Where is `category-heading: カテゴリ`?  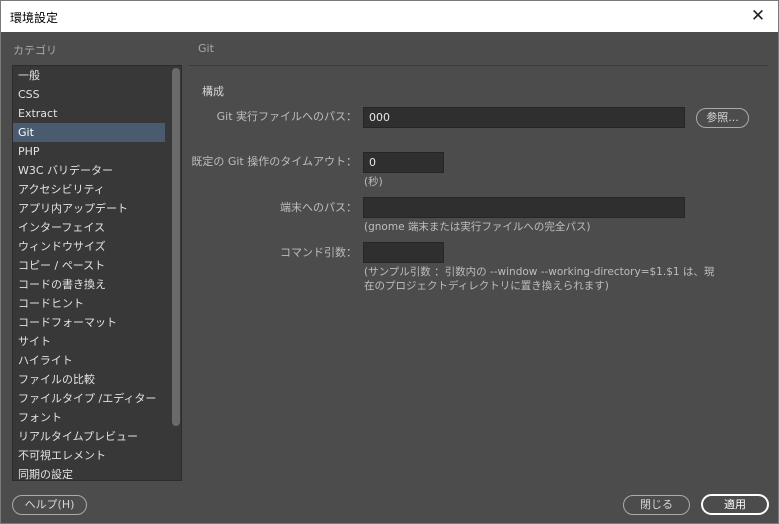 category-heading: カテゴリ is located at coordinates (35, 50).